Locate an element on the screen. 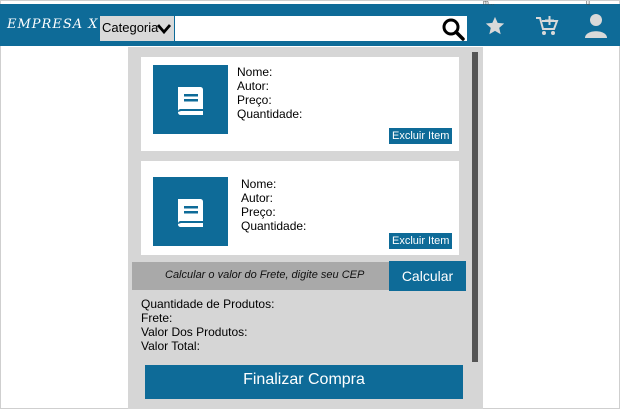 This screenshot has width=620, height=409. shipping-summary-label: Frete: is located at coordinates (157, 318).